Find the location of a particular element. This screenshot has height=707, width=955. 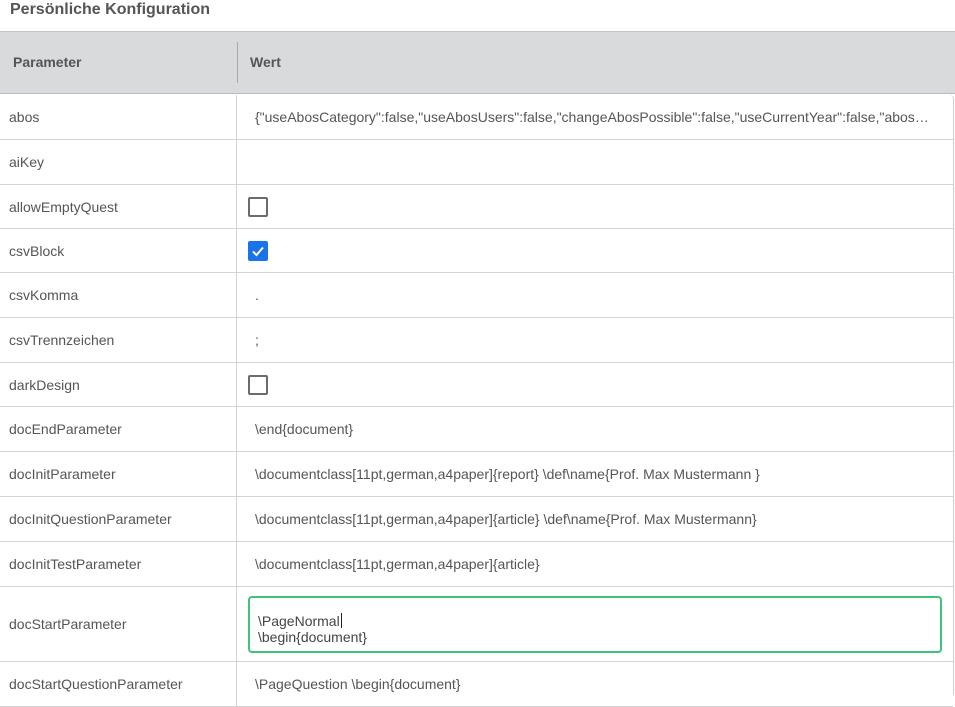

table-header: Parameter Wert is located at coordinates (477, 62).